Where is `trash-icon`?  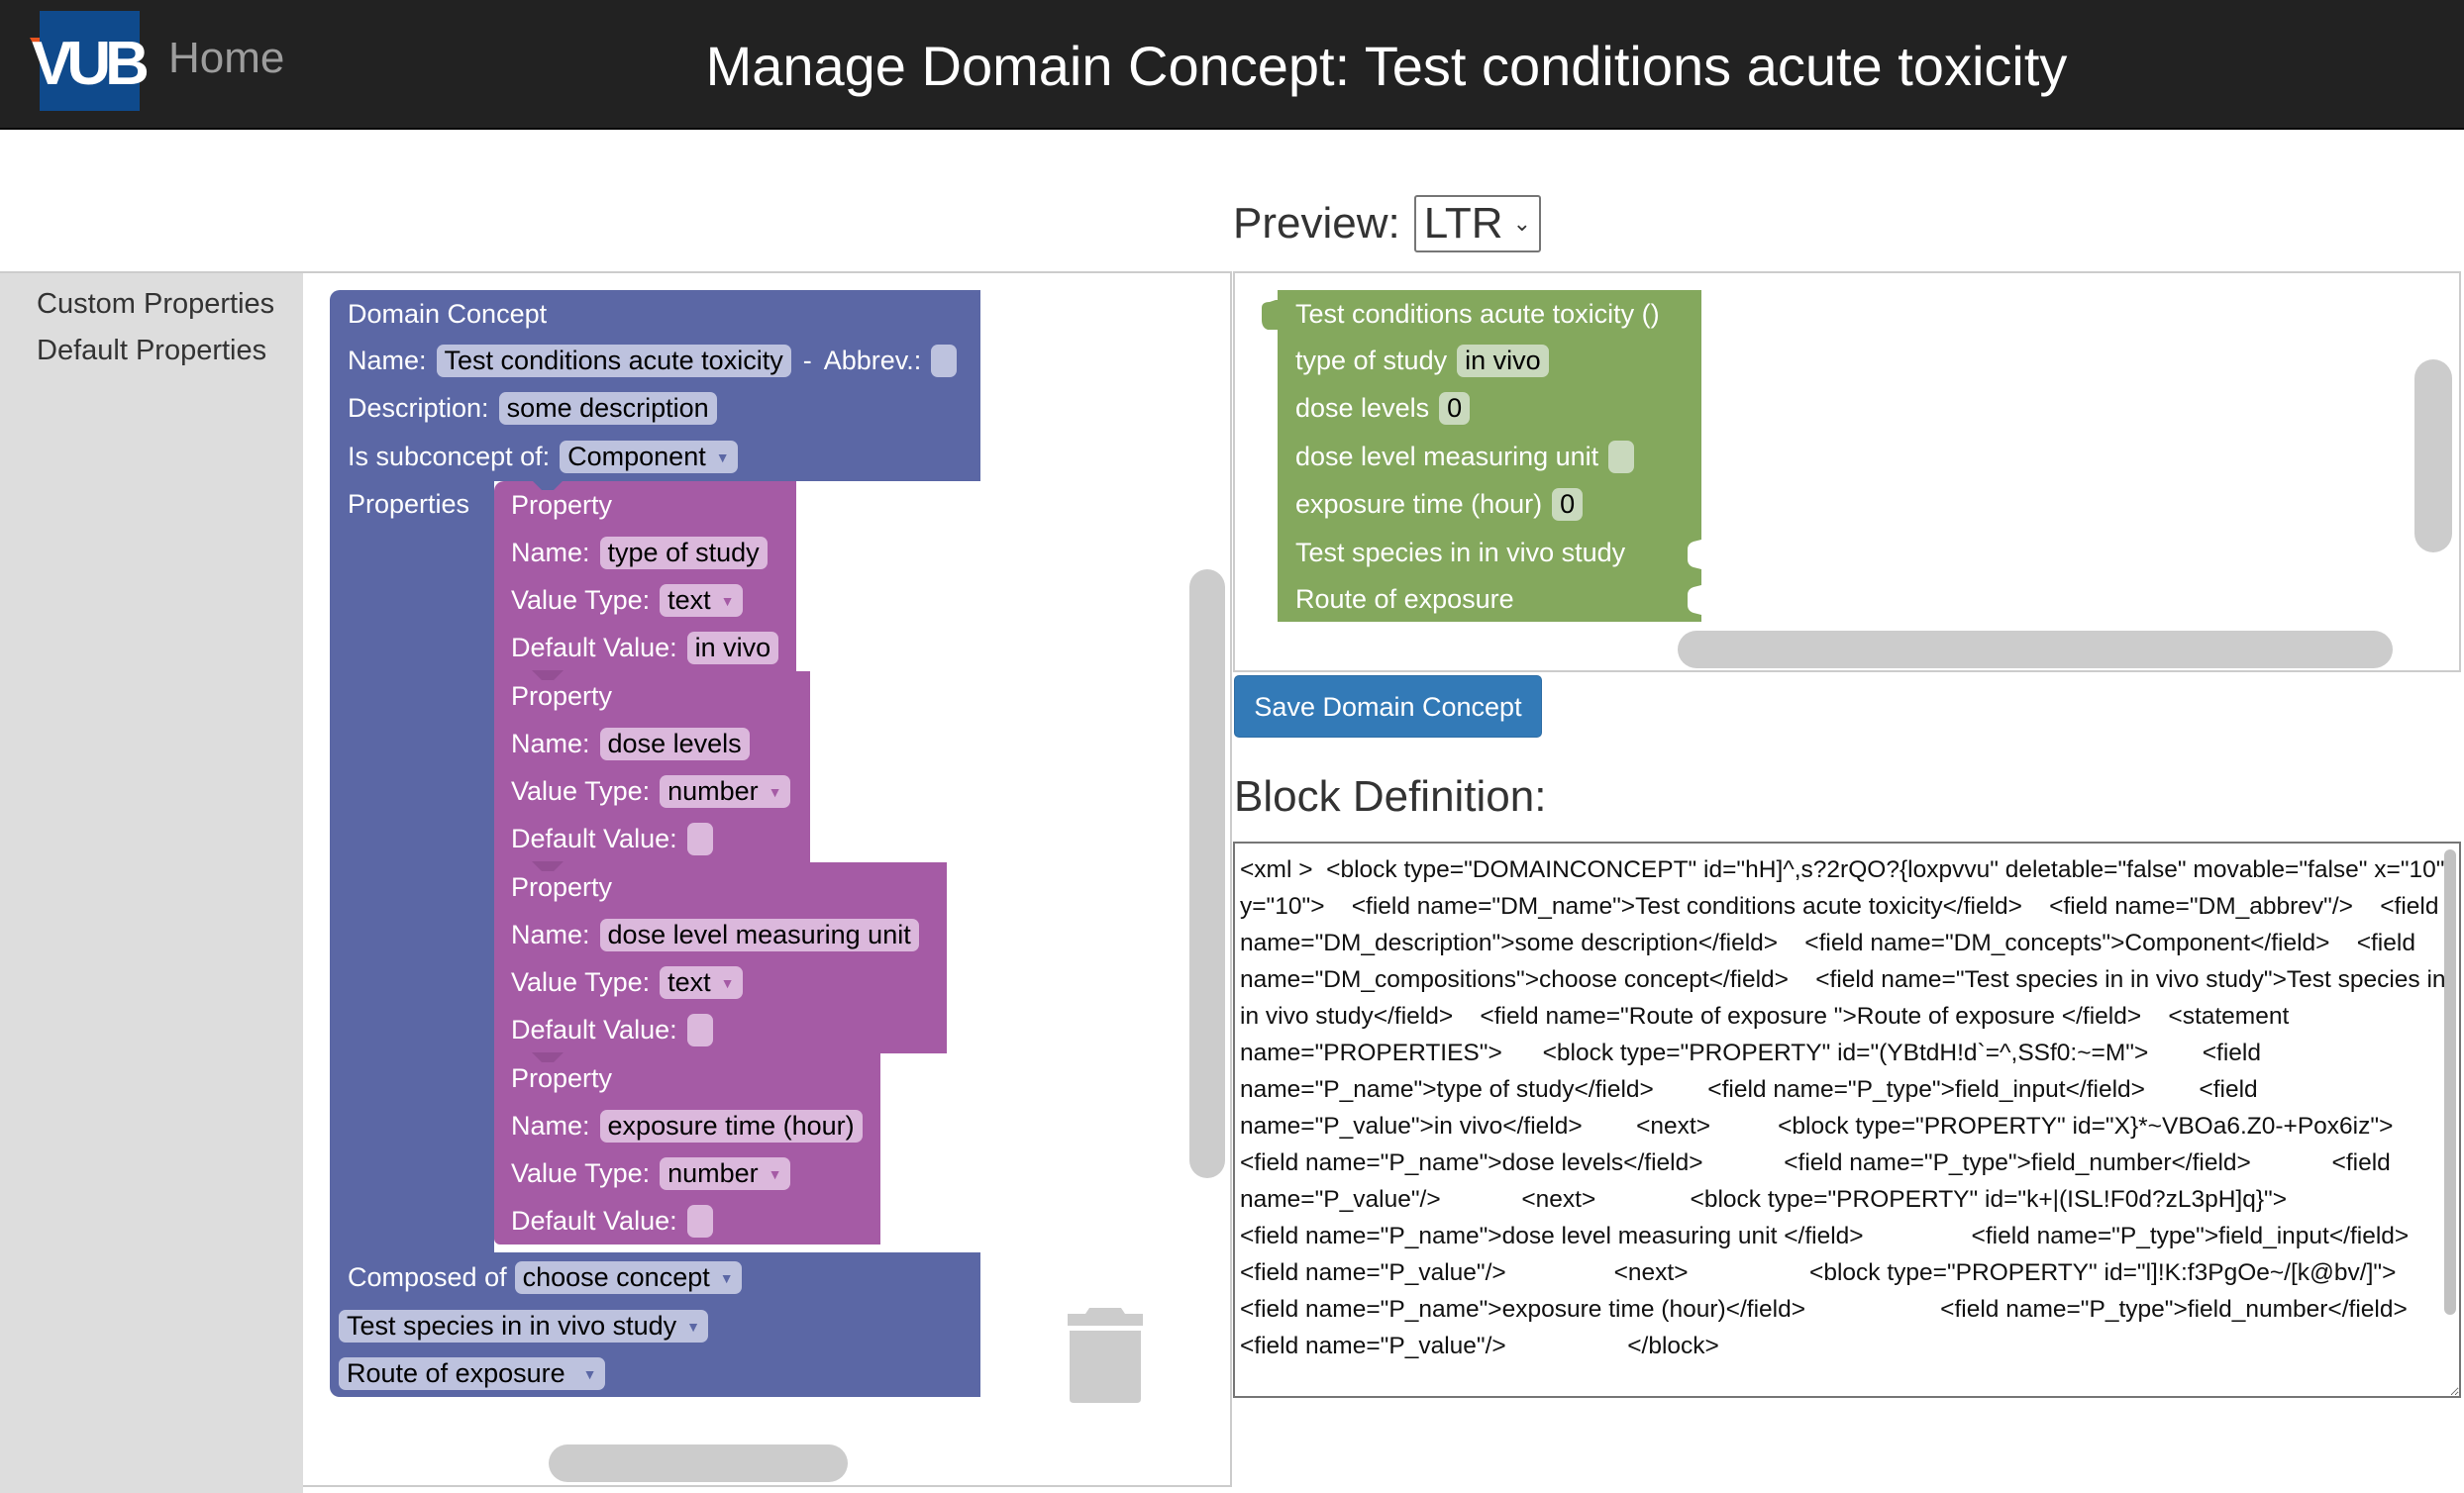 trash-icon is located at coordinates (1106, 1353).